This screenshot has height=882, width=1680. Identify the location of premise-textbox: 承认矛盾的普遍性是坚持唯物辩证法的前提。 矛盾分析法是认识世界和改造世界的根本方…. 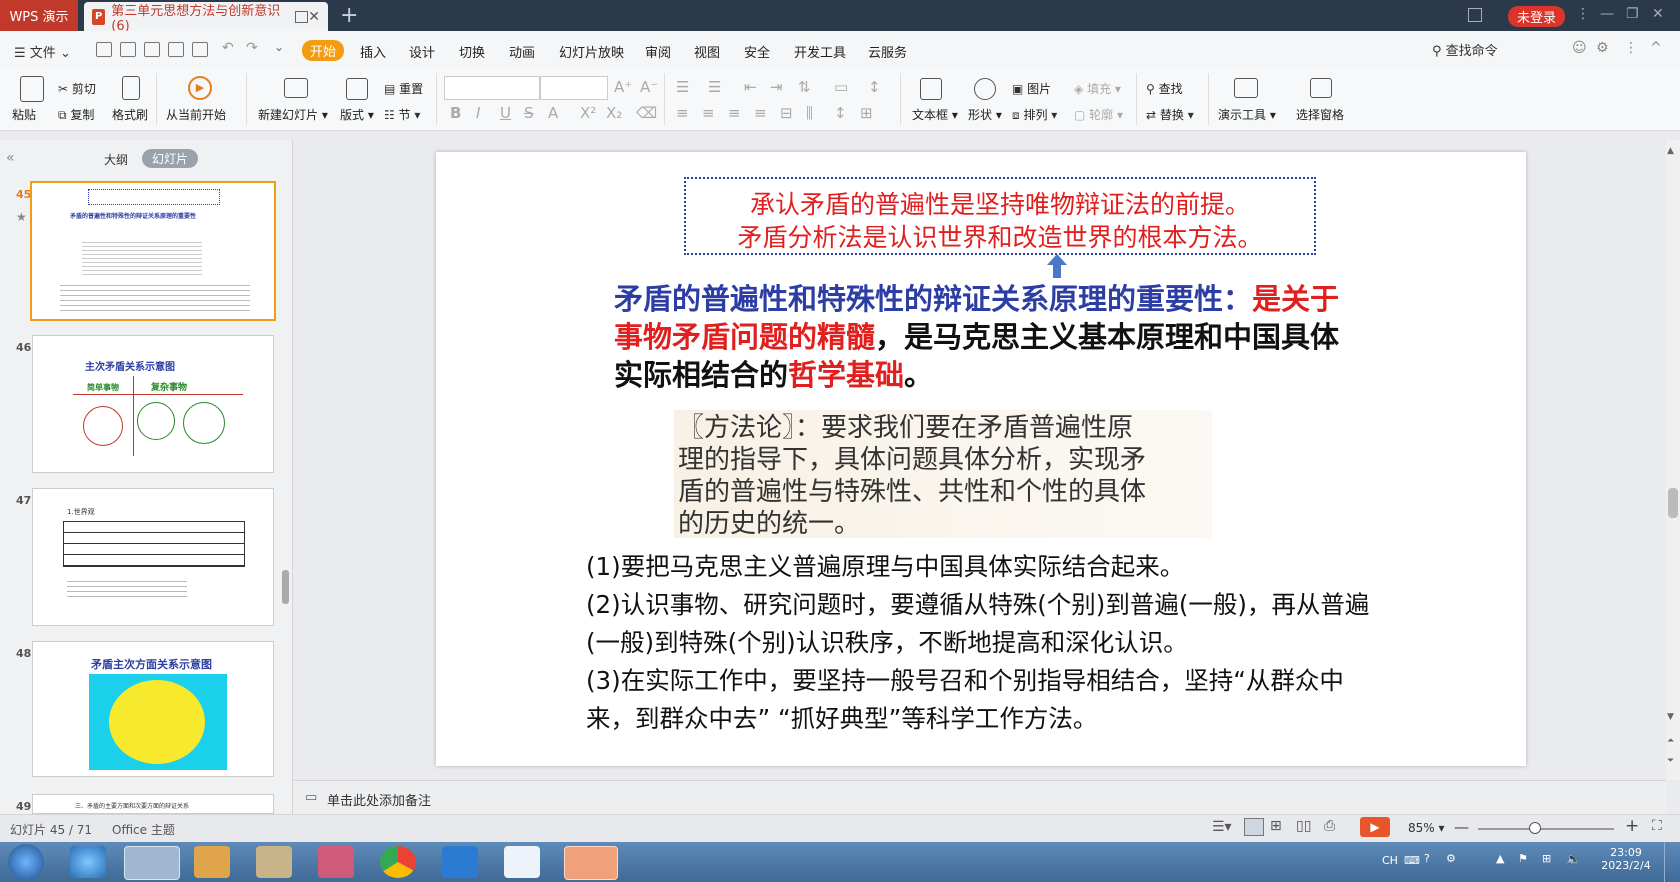
(1000, 216).